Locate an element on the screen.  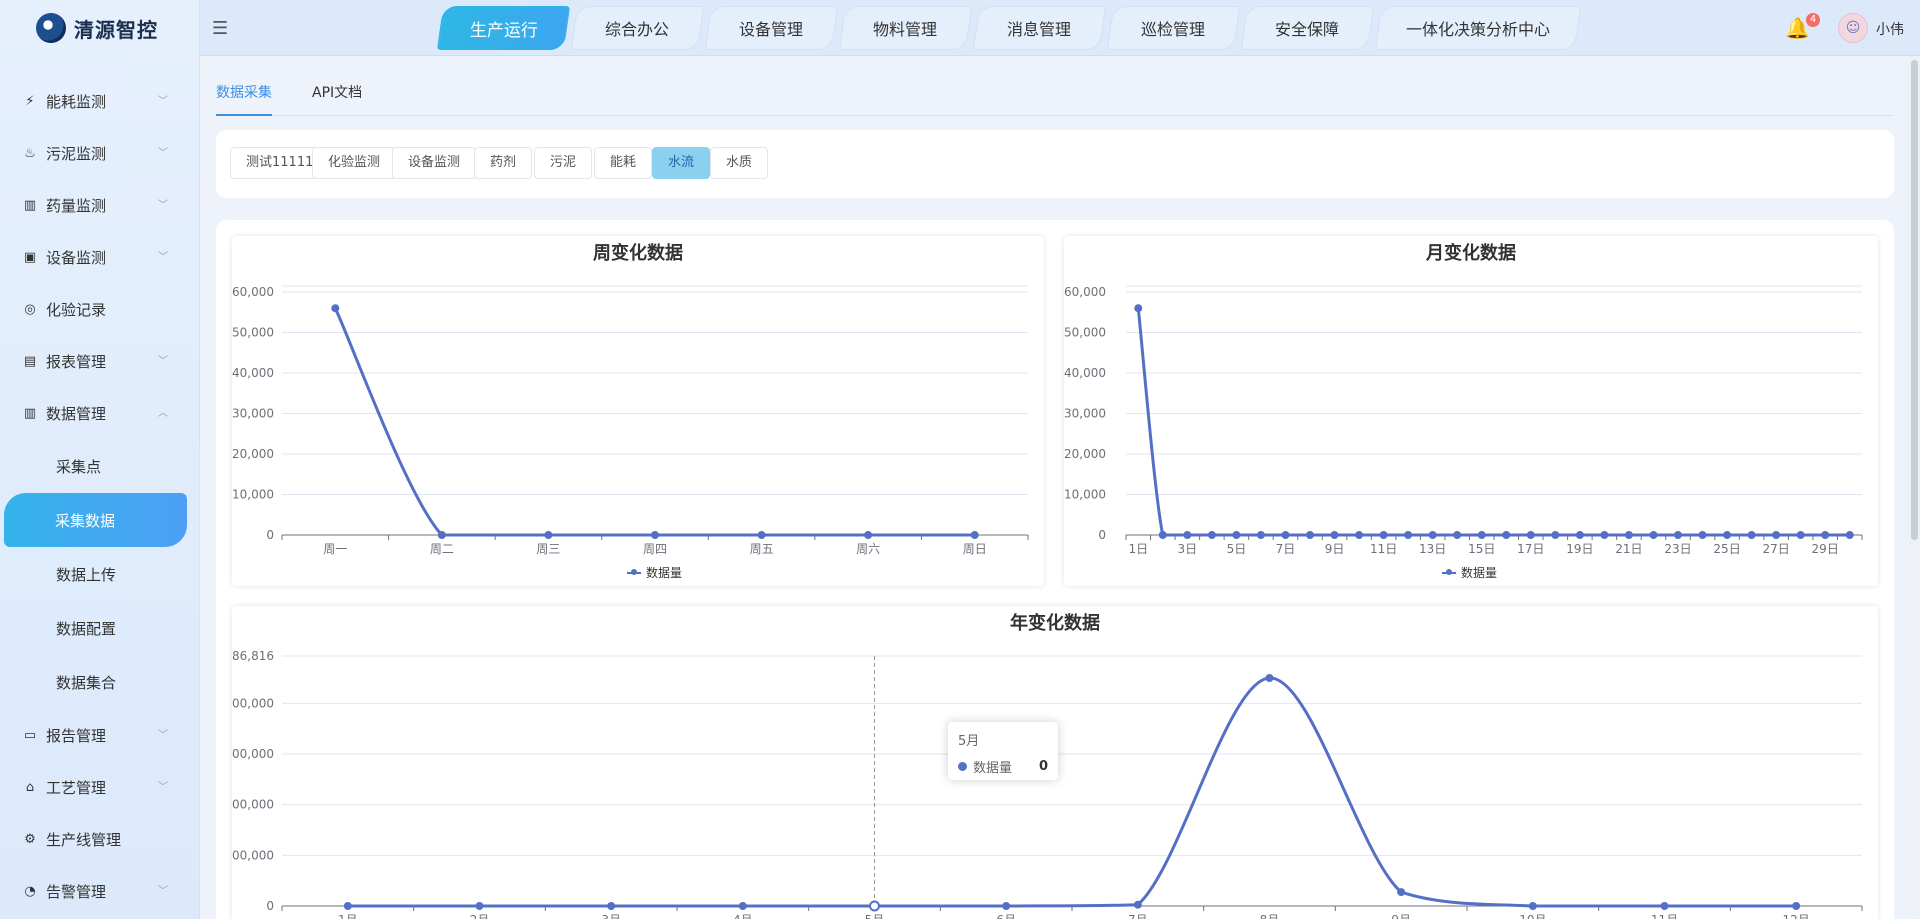
top-tab-6: 安全保障 is located at coordinates (1307, 28).